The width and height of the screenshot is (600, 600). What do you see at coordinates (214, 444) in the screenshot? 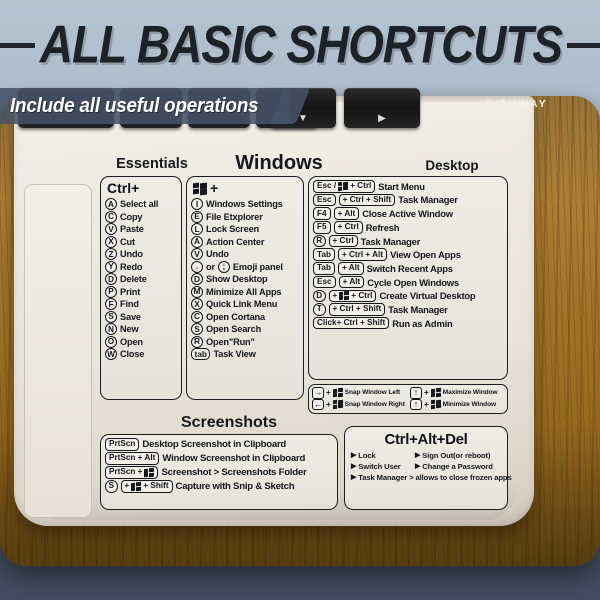
I see `shortcut-label: Desktop Screenshot in Clipboard` at bounding box center [214, 444].